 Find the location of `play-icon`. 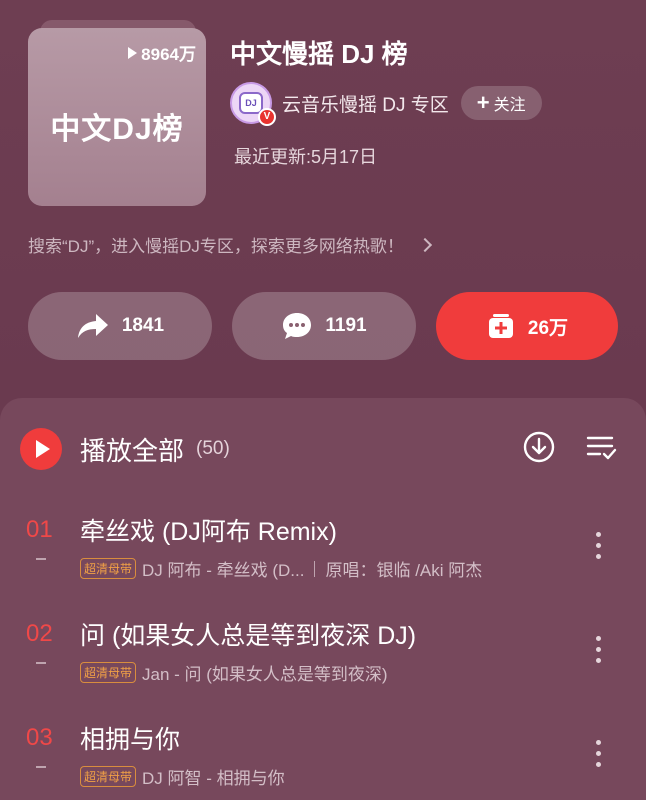

play-icon is located at coordinates (41, 449).